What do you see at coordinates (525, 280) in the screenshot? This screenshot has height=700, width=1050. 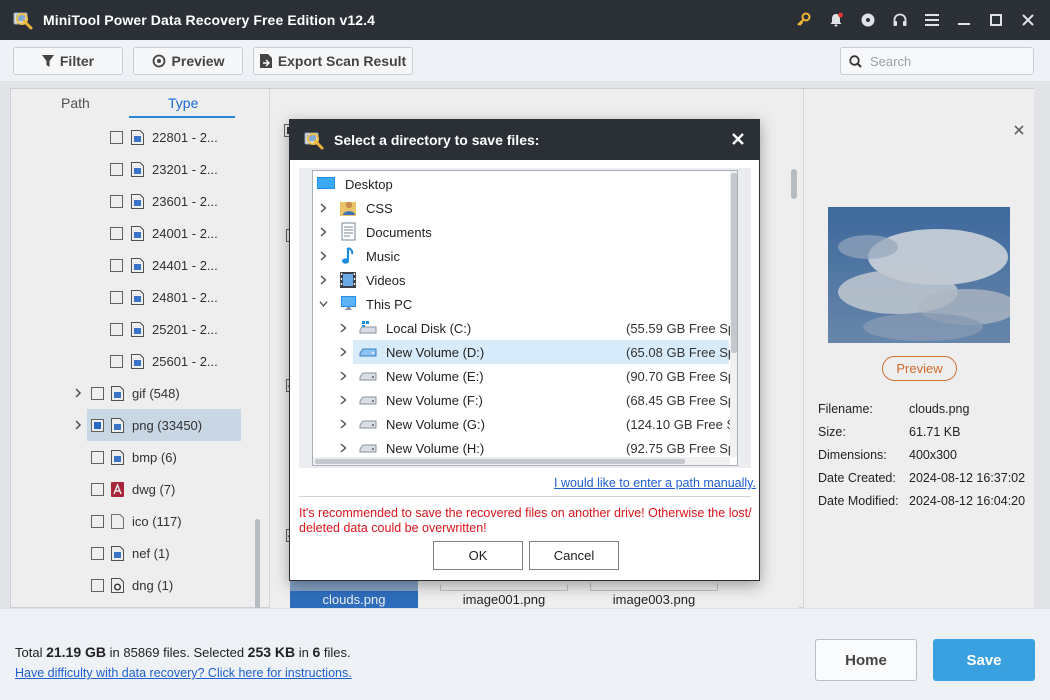 I see `dir-item-videos: Videos` at bounding box center [525, 280].